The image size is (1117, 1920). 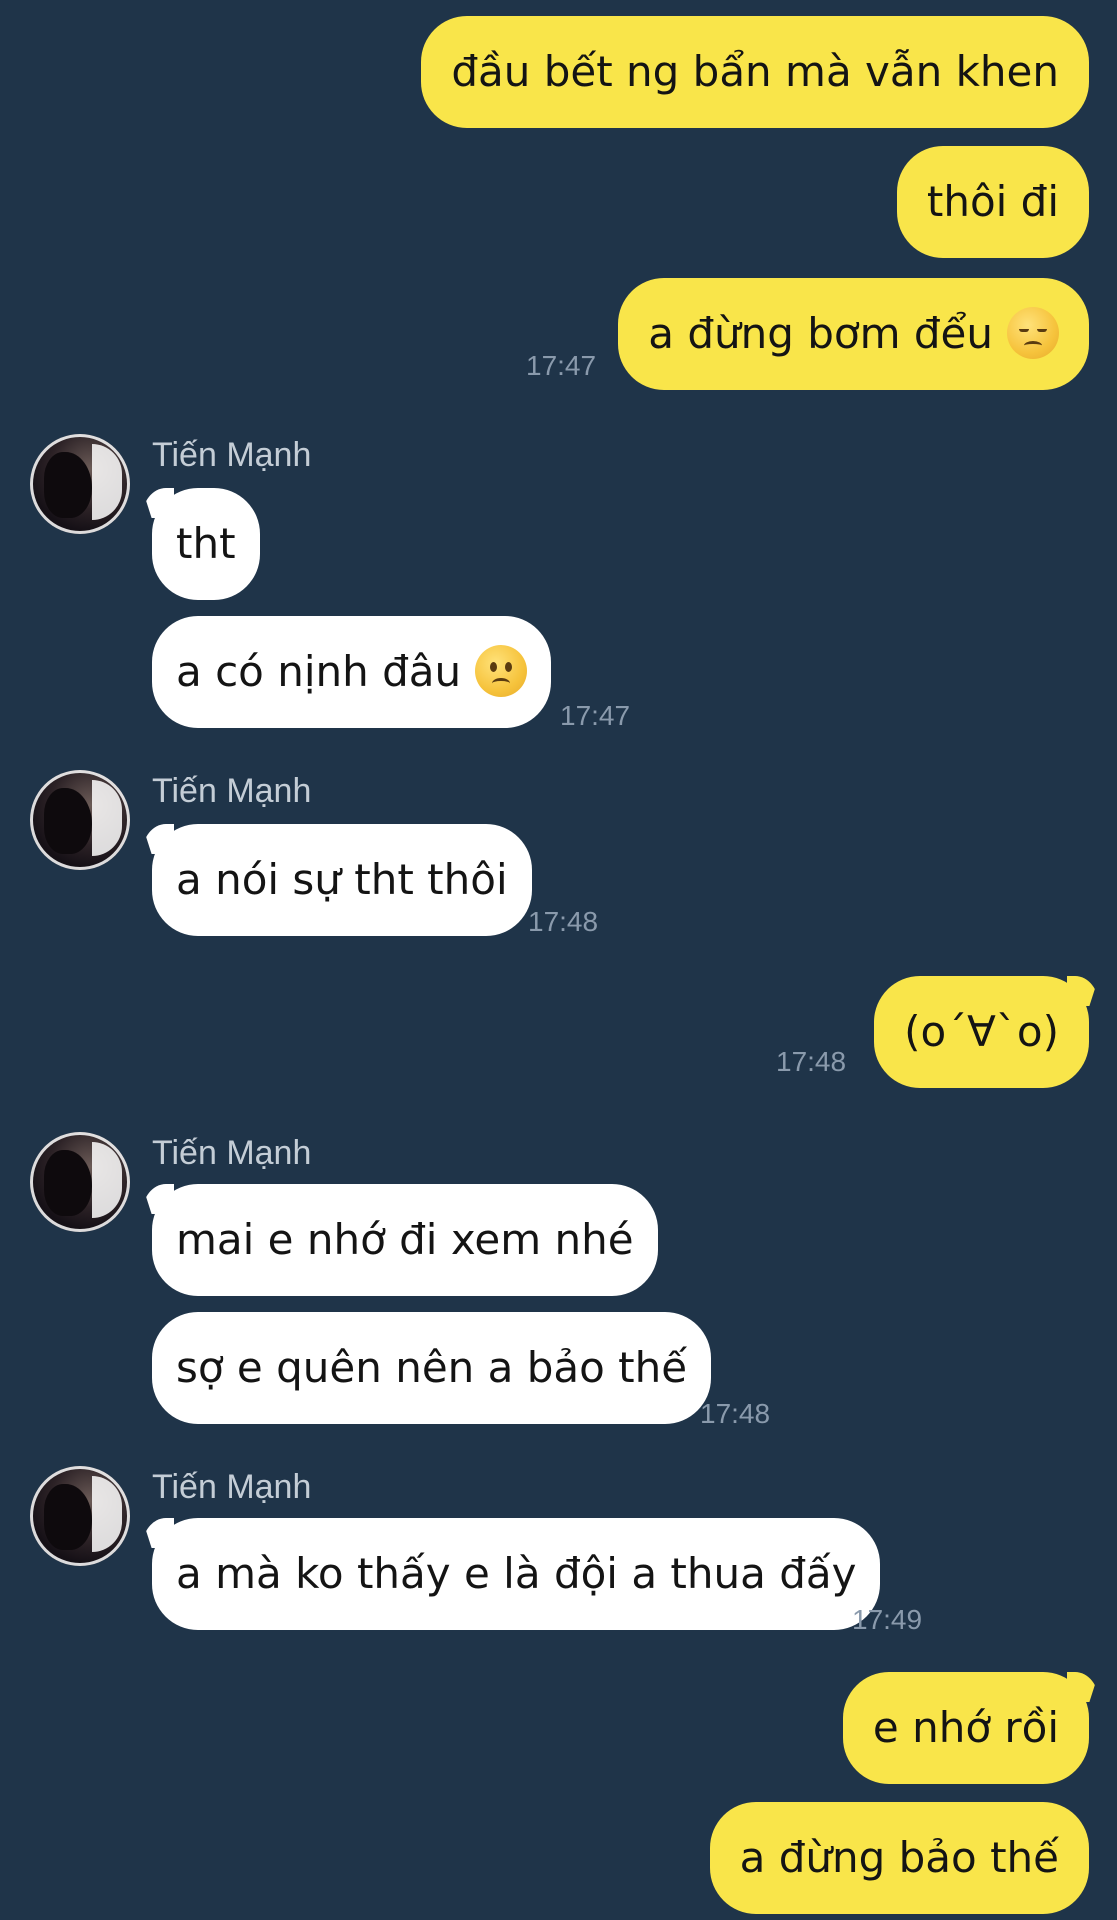 I want to click on message-text: e nhớ rồi, so click(x=965, y=1727).